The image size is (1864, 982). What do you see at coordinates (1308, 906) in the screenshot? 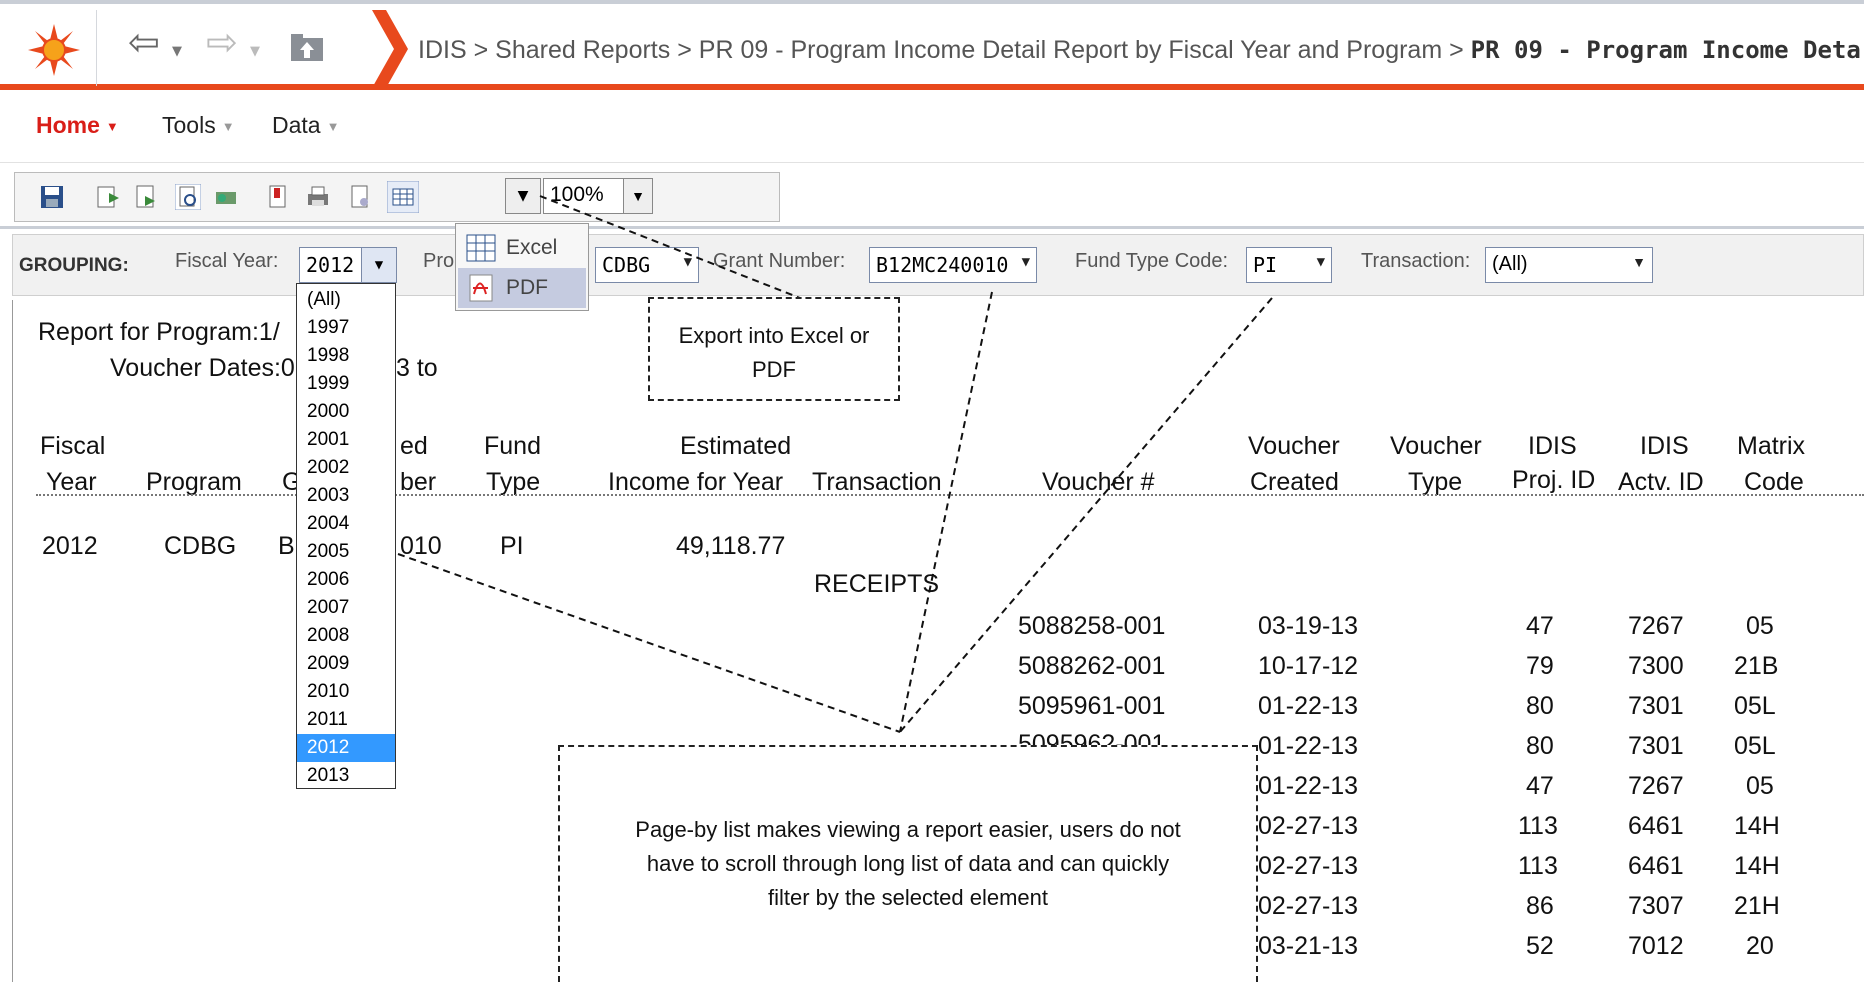
I see `cell-created: 02-27-13` at bounding box center [1308, 906].